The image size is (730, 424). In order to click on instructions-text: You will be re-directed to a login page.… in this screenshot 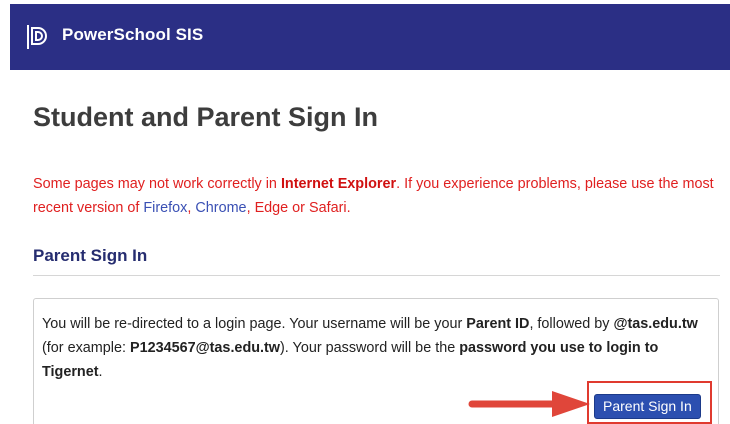, I will do `click(254, 324)`.